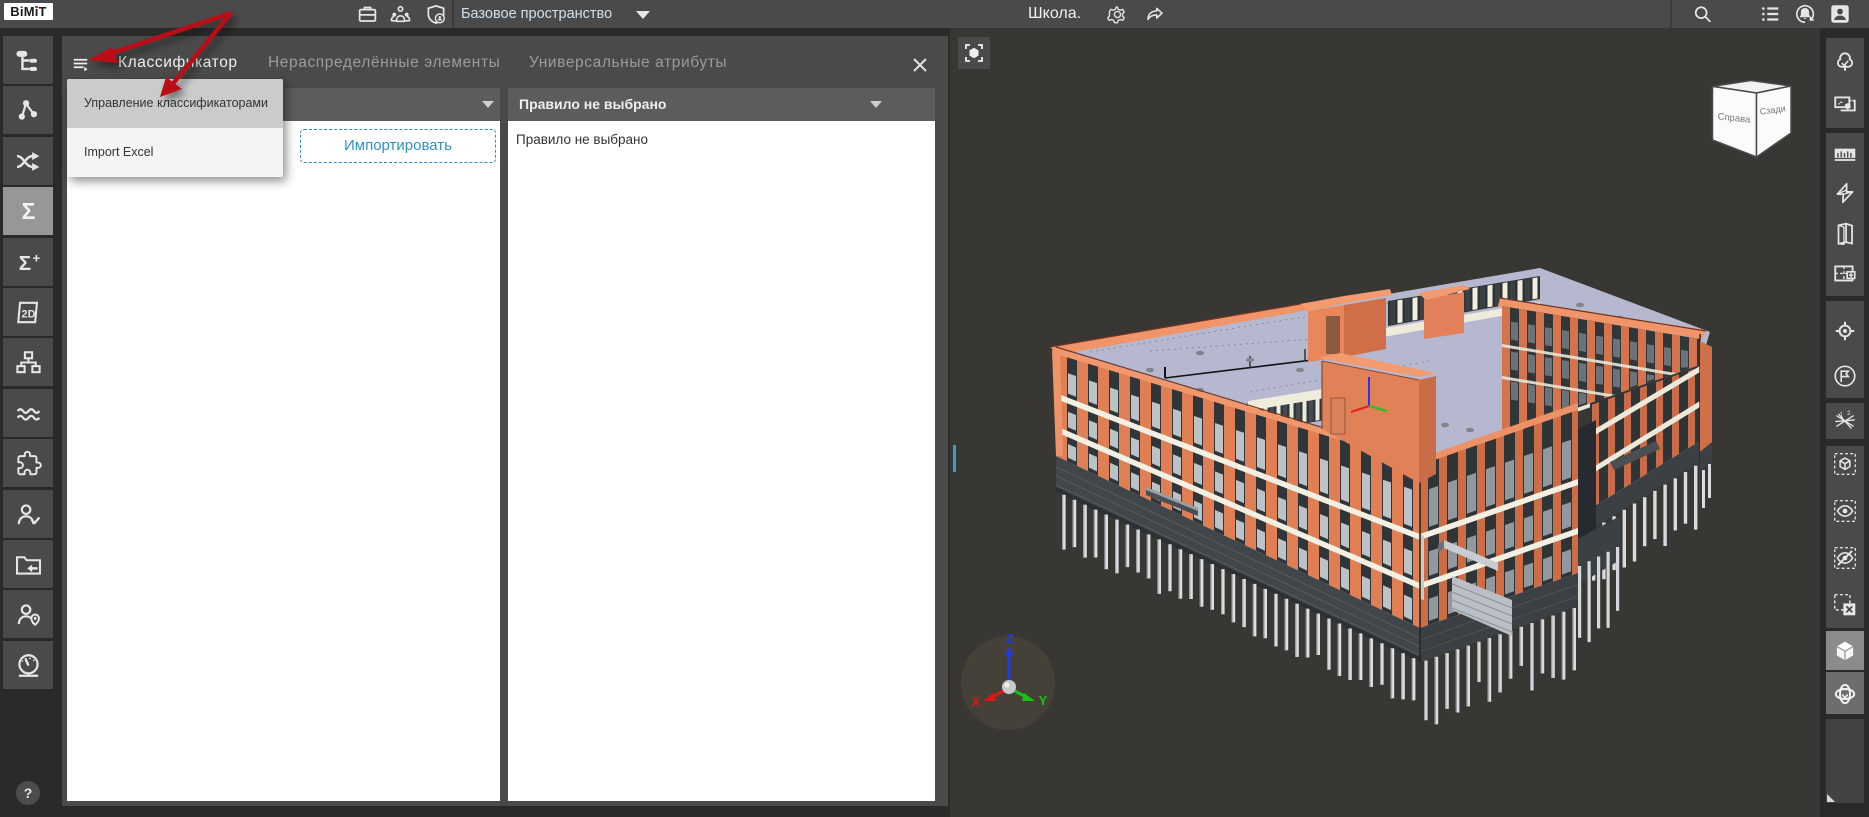 This screenshot has width=1869, height=817. What do you see at coordinates (1043, 700) in the screenshot?
I see `svg-text: Y` at bounding box center [1043, 700].